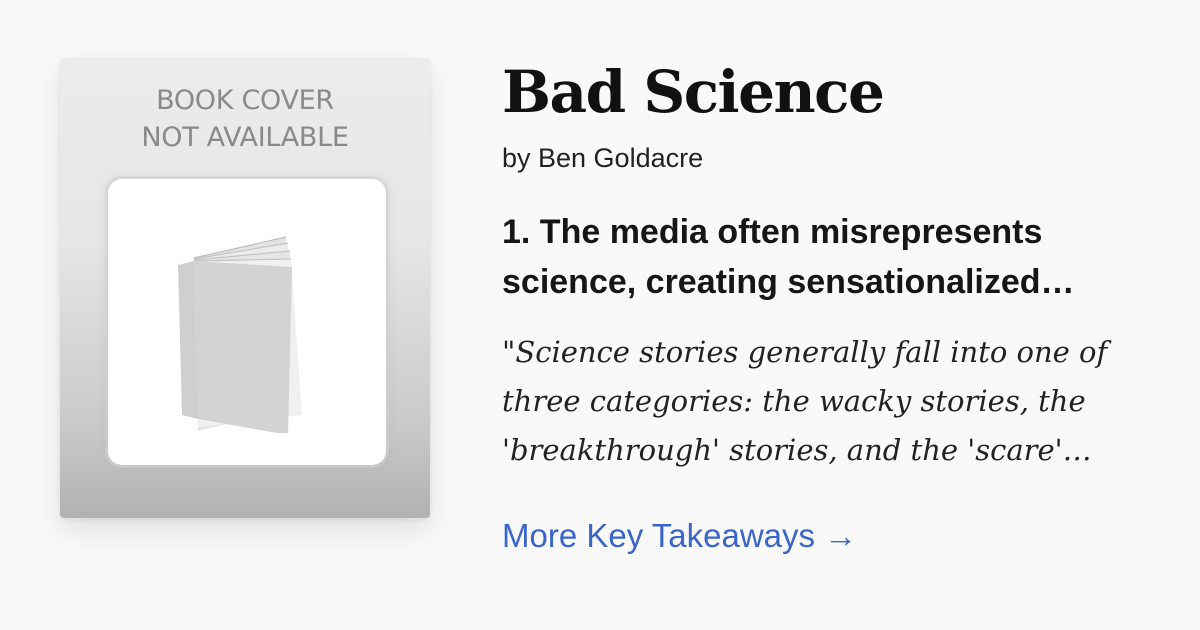 The height and width of the screenshot is (630, 1200). Describe the element at coordinates (693, 92) in the screenshot. I see `book-title: Bad Science` at that location.